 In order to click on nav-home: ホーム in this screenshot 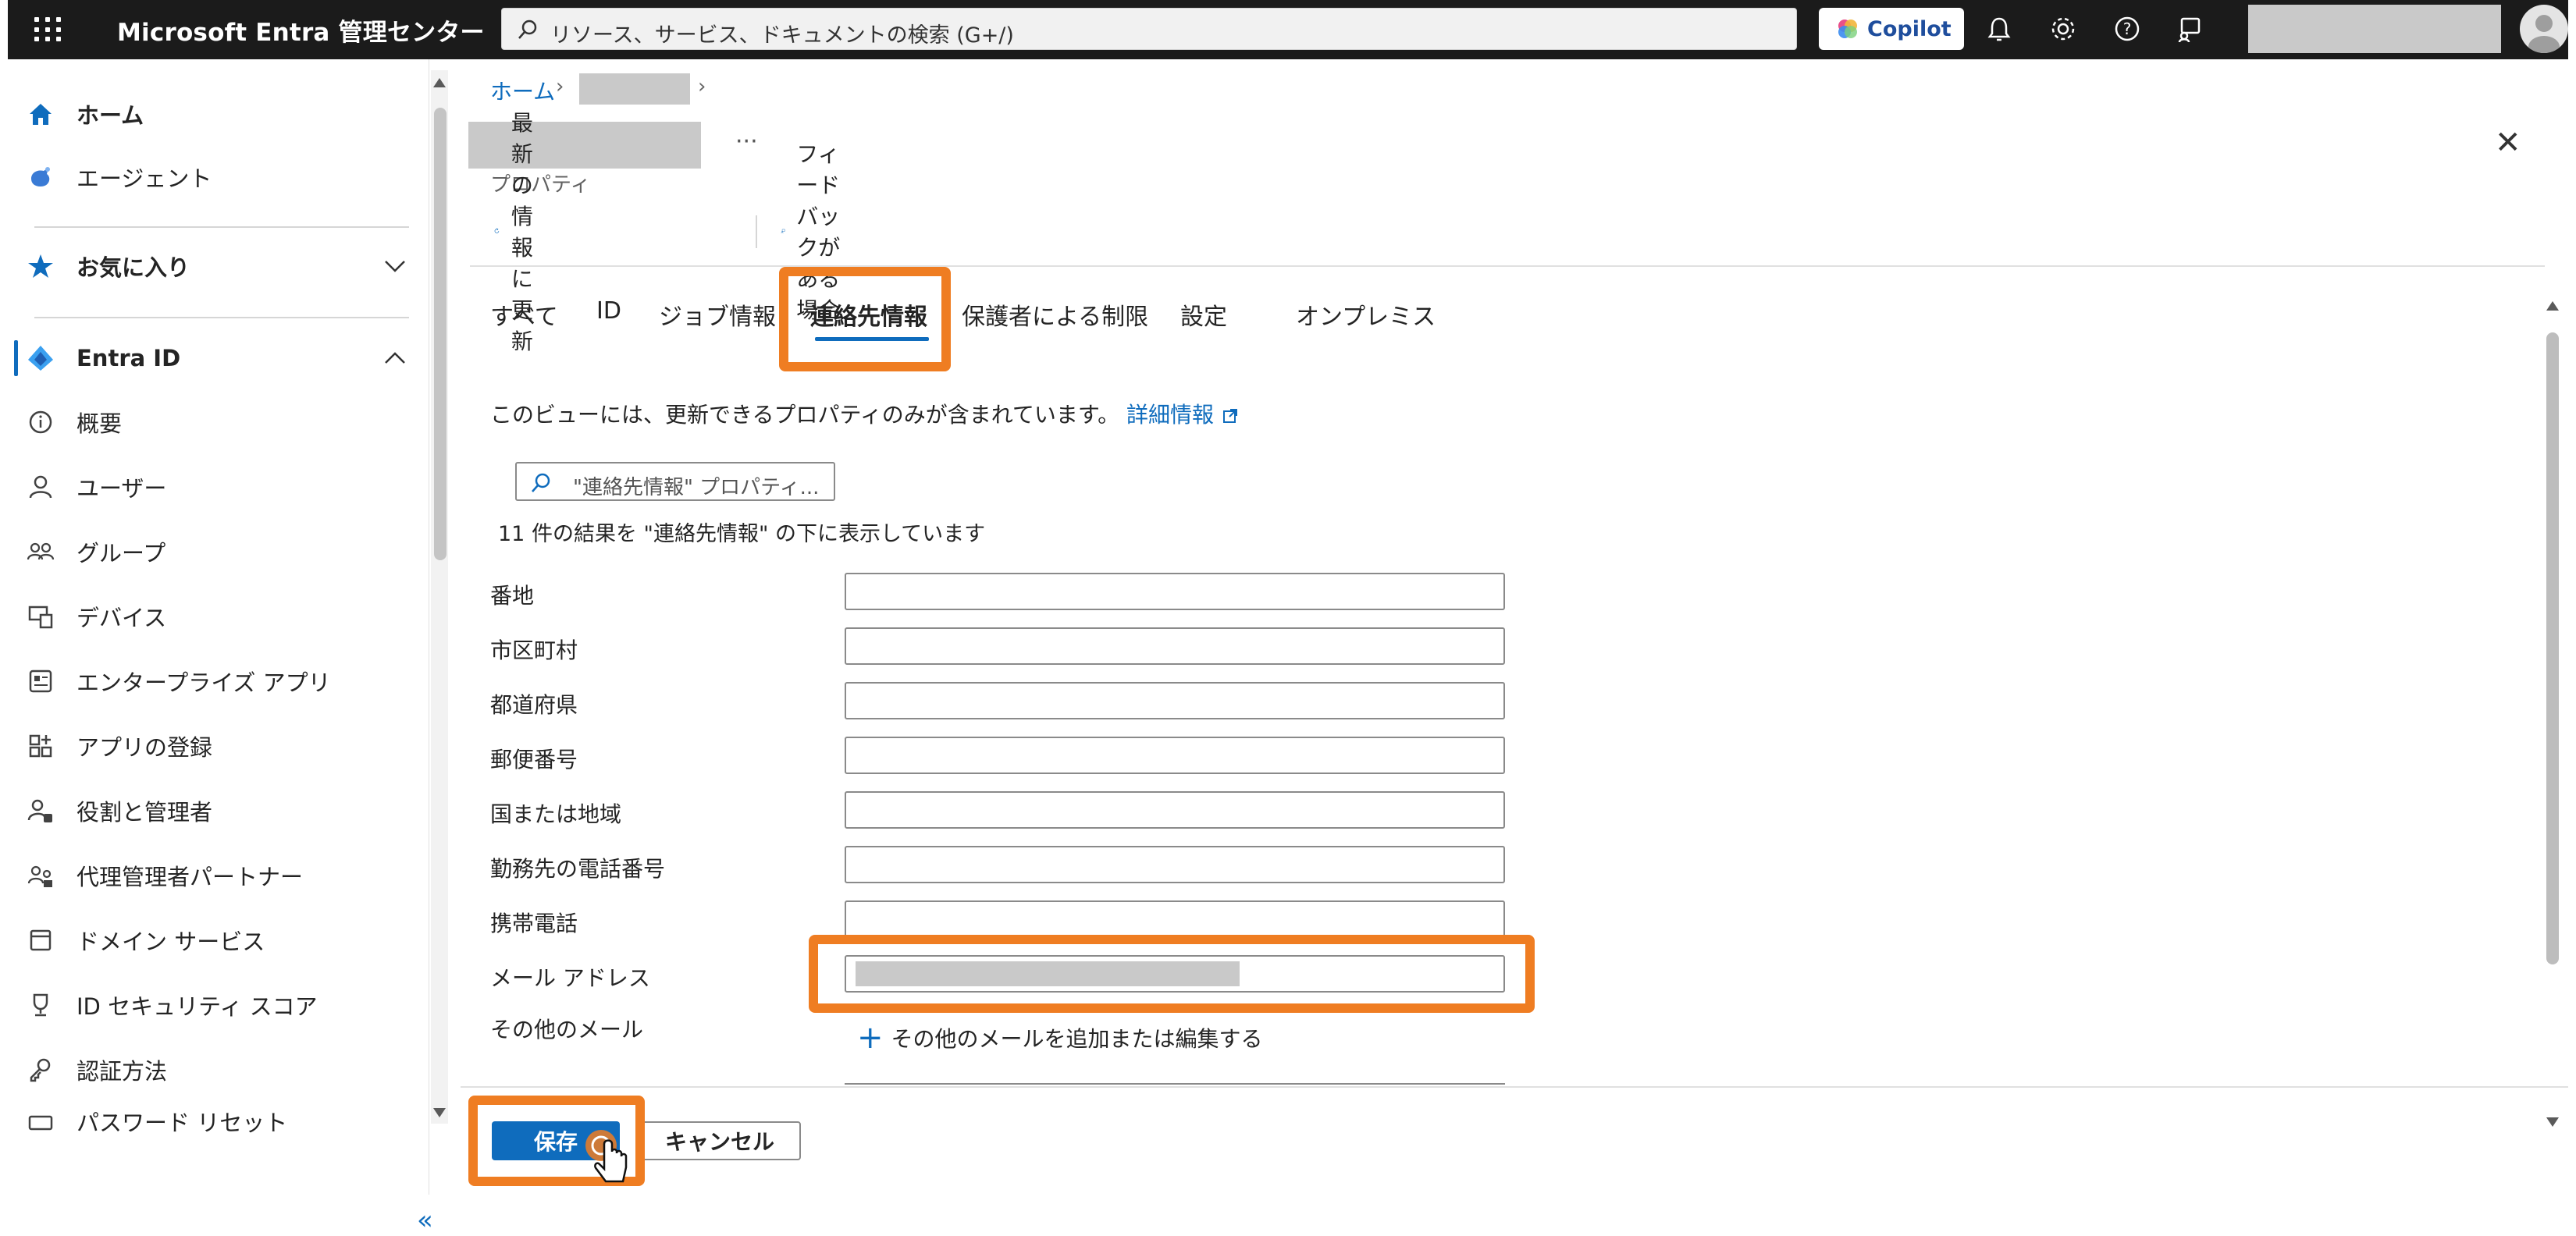, I will do `click(215, 114)`.